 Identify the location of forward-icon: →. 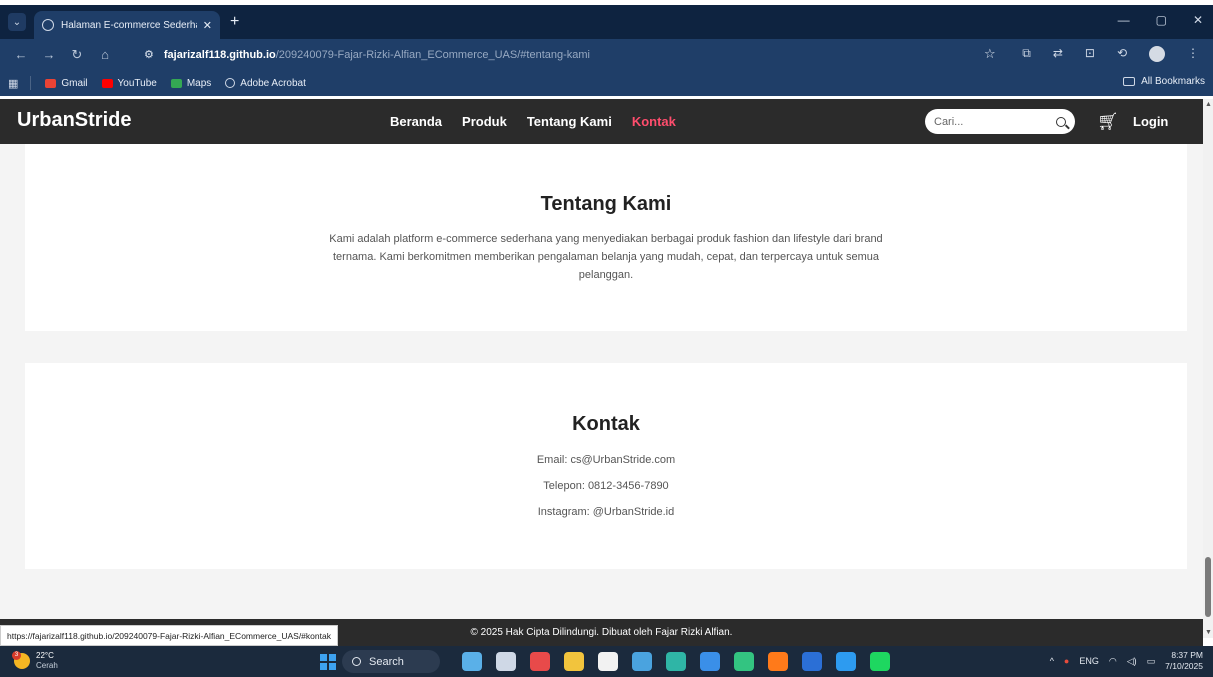
(49, 54).